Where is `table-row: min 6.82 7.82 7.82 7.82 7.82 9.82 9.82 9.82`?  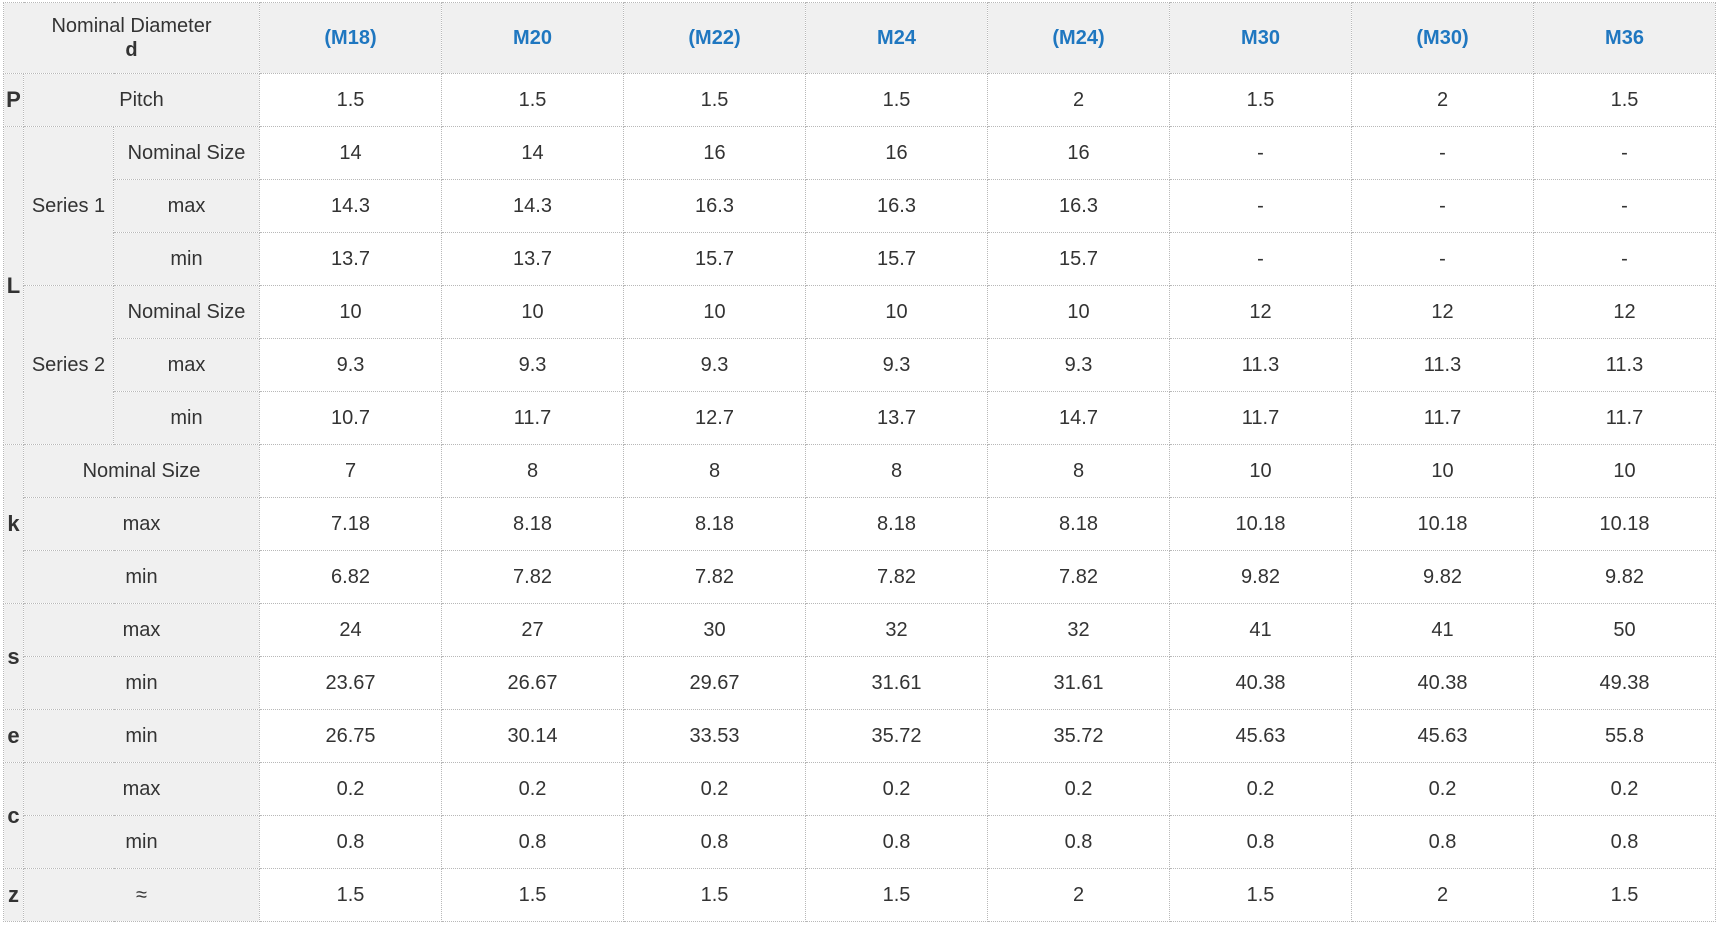 table-row: min 6.82 7.82 7.82 7.82 7.82 9.82 9.82 9.82 is located at coordinates (860, 577).